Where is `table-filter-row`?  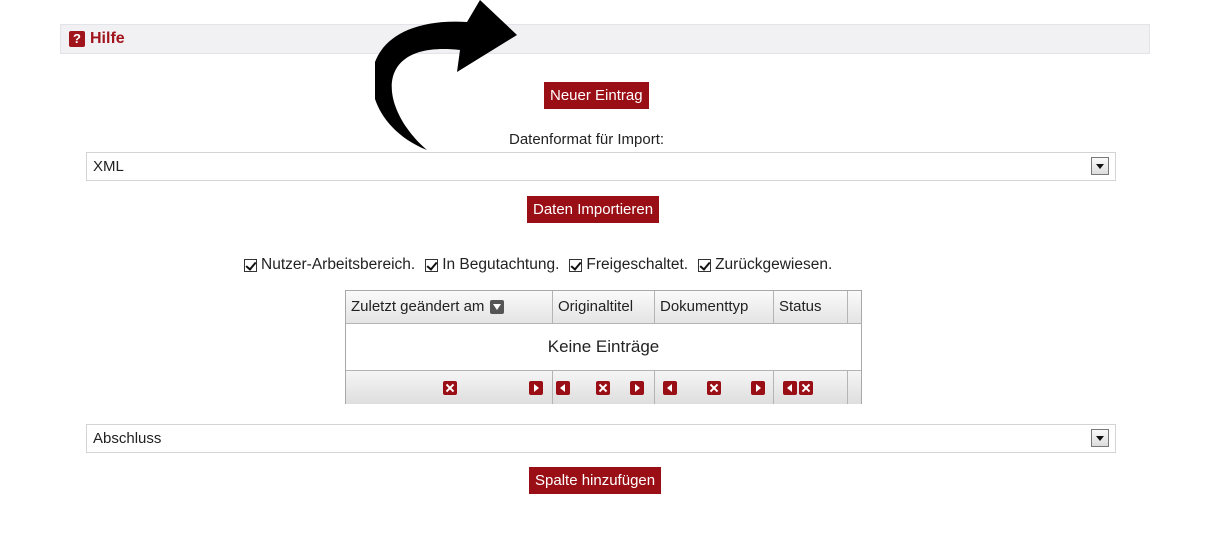 table-filter-row is located at coordinates (603, 387).